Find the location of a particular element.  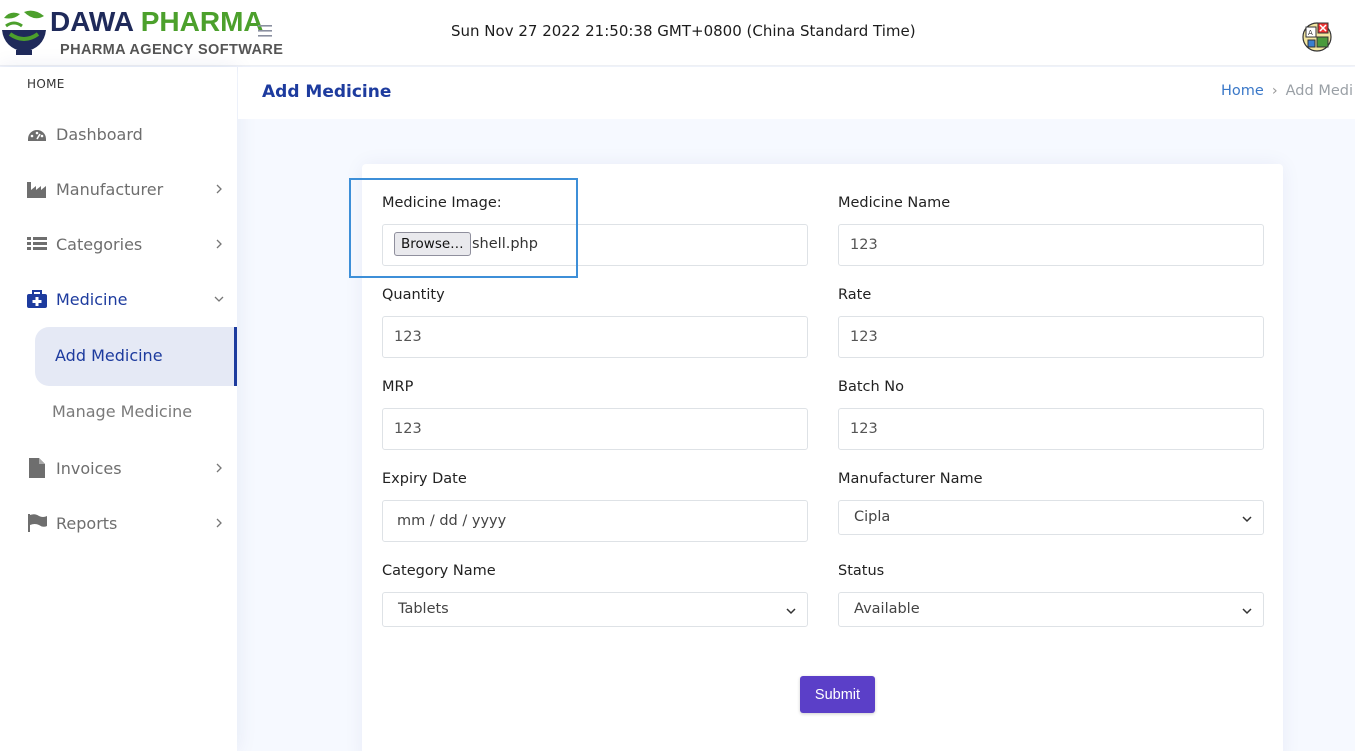

sidebar-item-categories: Categories is located at coordinates (118, 244).